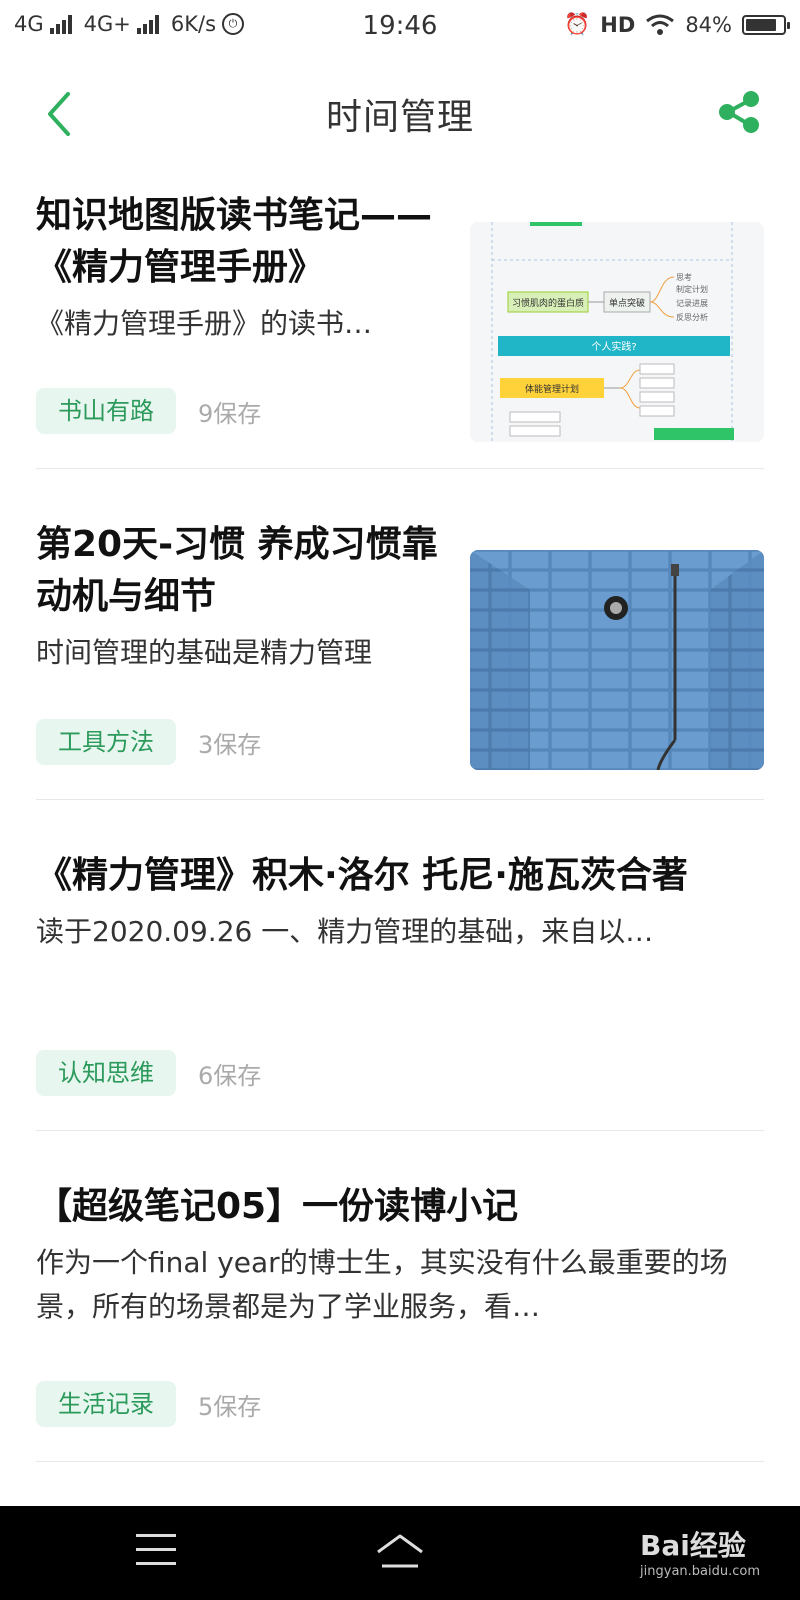 The height and width of the screenshot is (1600, 800). I want to click on category-tag: 生活记录, so click(106, 1404).